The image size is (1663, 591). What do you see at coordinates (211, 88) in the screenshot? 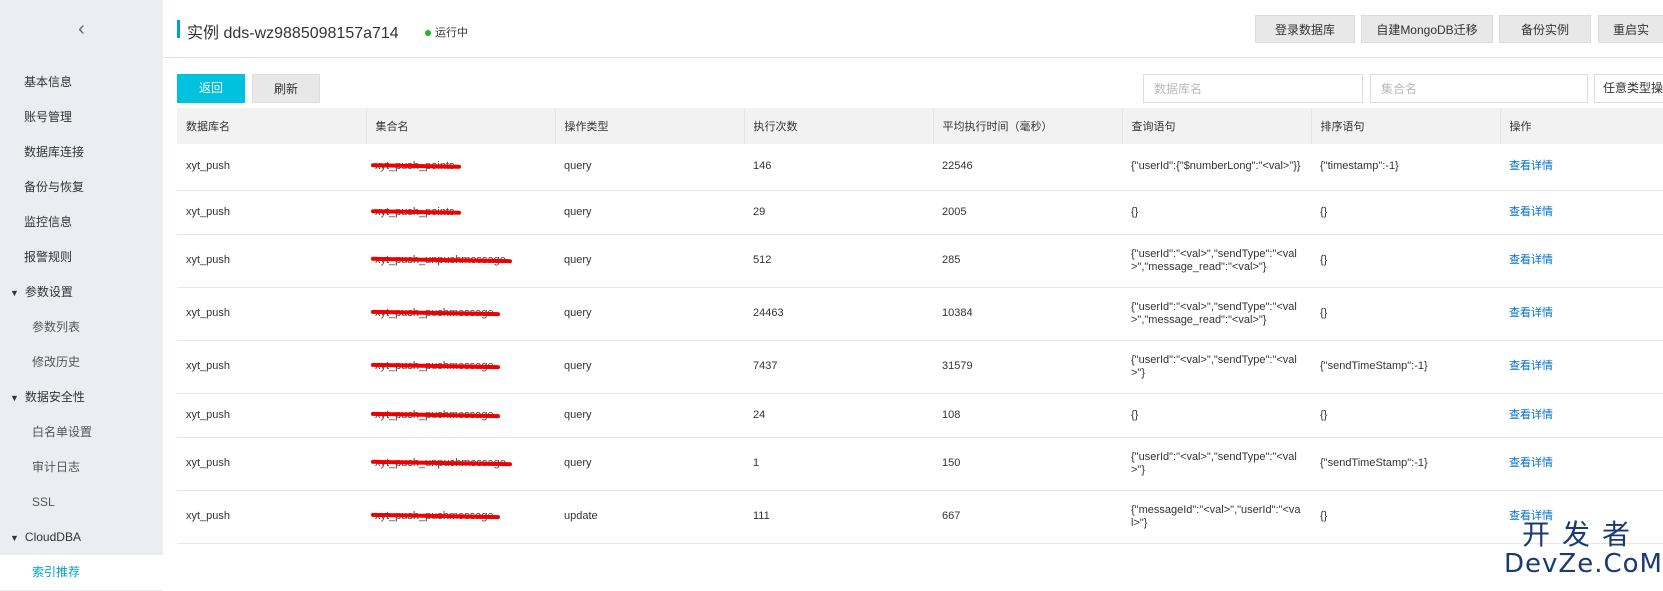
I see `back-button: 返回` at bounding box center [211, 88].